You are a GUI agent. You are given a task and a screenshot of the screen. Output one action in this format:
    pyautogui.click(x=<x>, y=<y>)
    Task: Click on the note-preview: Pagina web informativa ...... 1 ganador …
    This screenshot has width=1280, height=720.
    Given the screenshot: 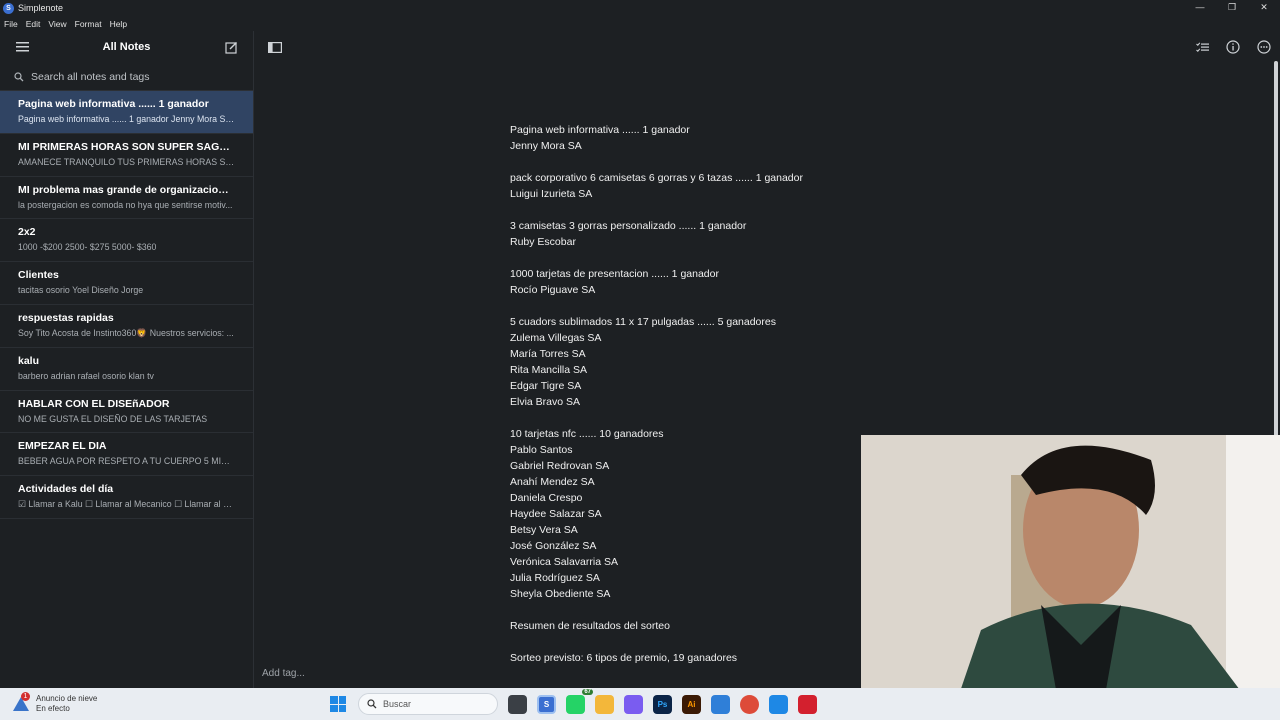 What is the action you would take?
    pyautogui.click(x=126, y=119)
    